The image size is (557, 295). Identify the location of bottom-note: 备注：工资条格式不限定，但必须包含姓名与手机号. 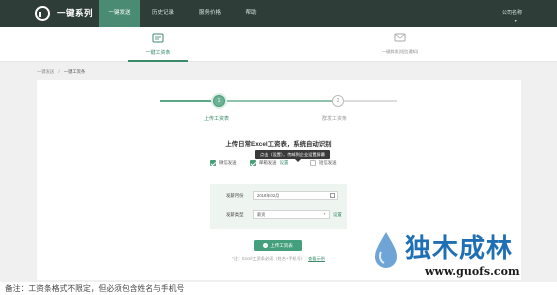
(95, 288).